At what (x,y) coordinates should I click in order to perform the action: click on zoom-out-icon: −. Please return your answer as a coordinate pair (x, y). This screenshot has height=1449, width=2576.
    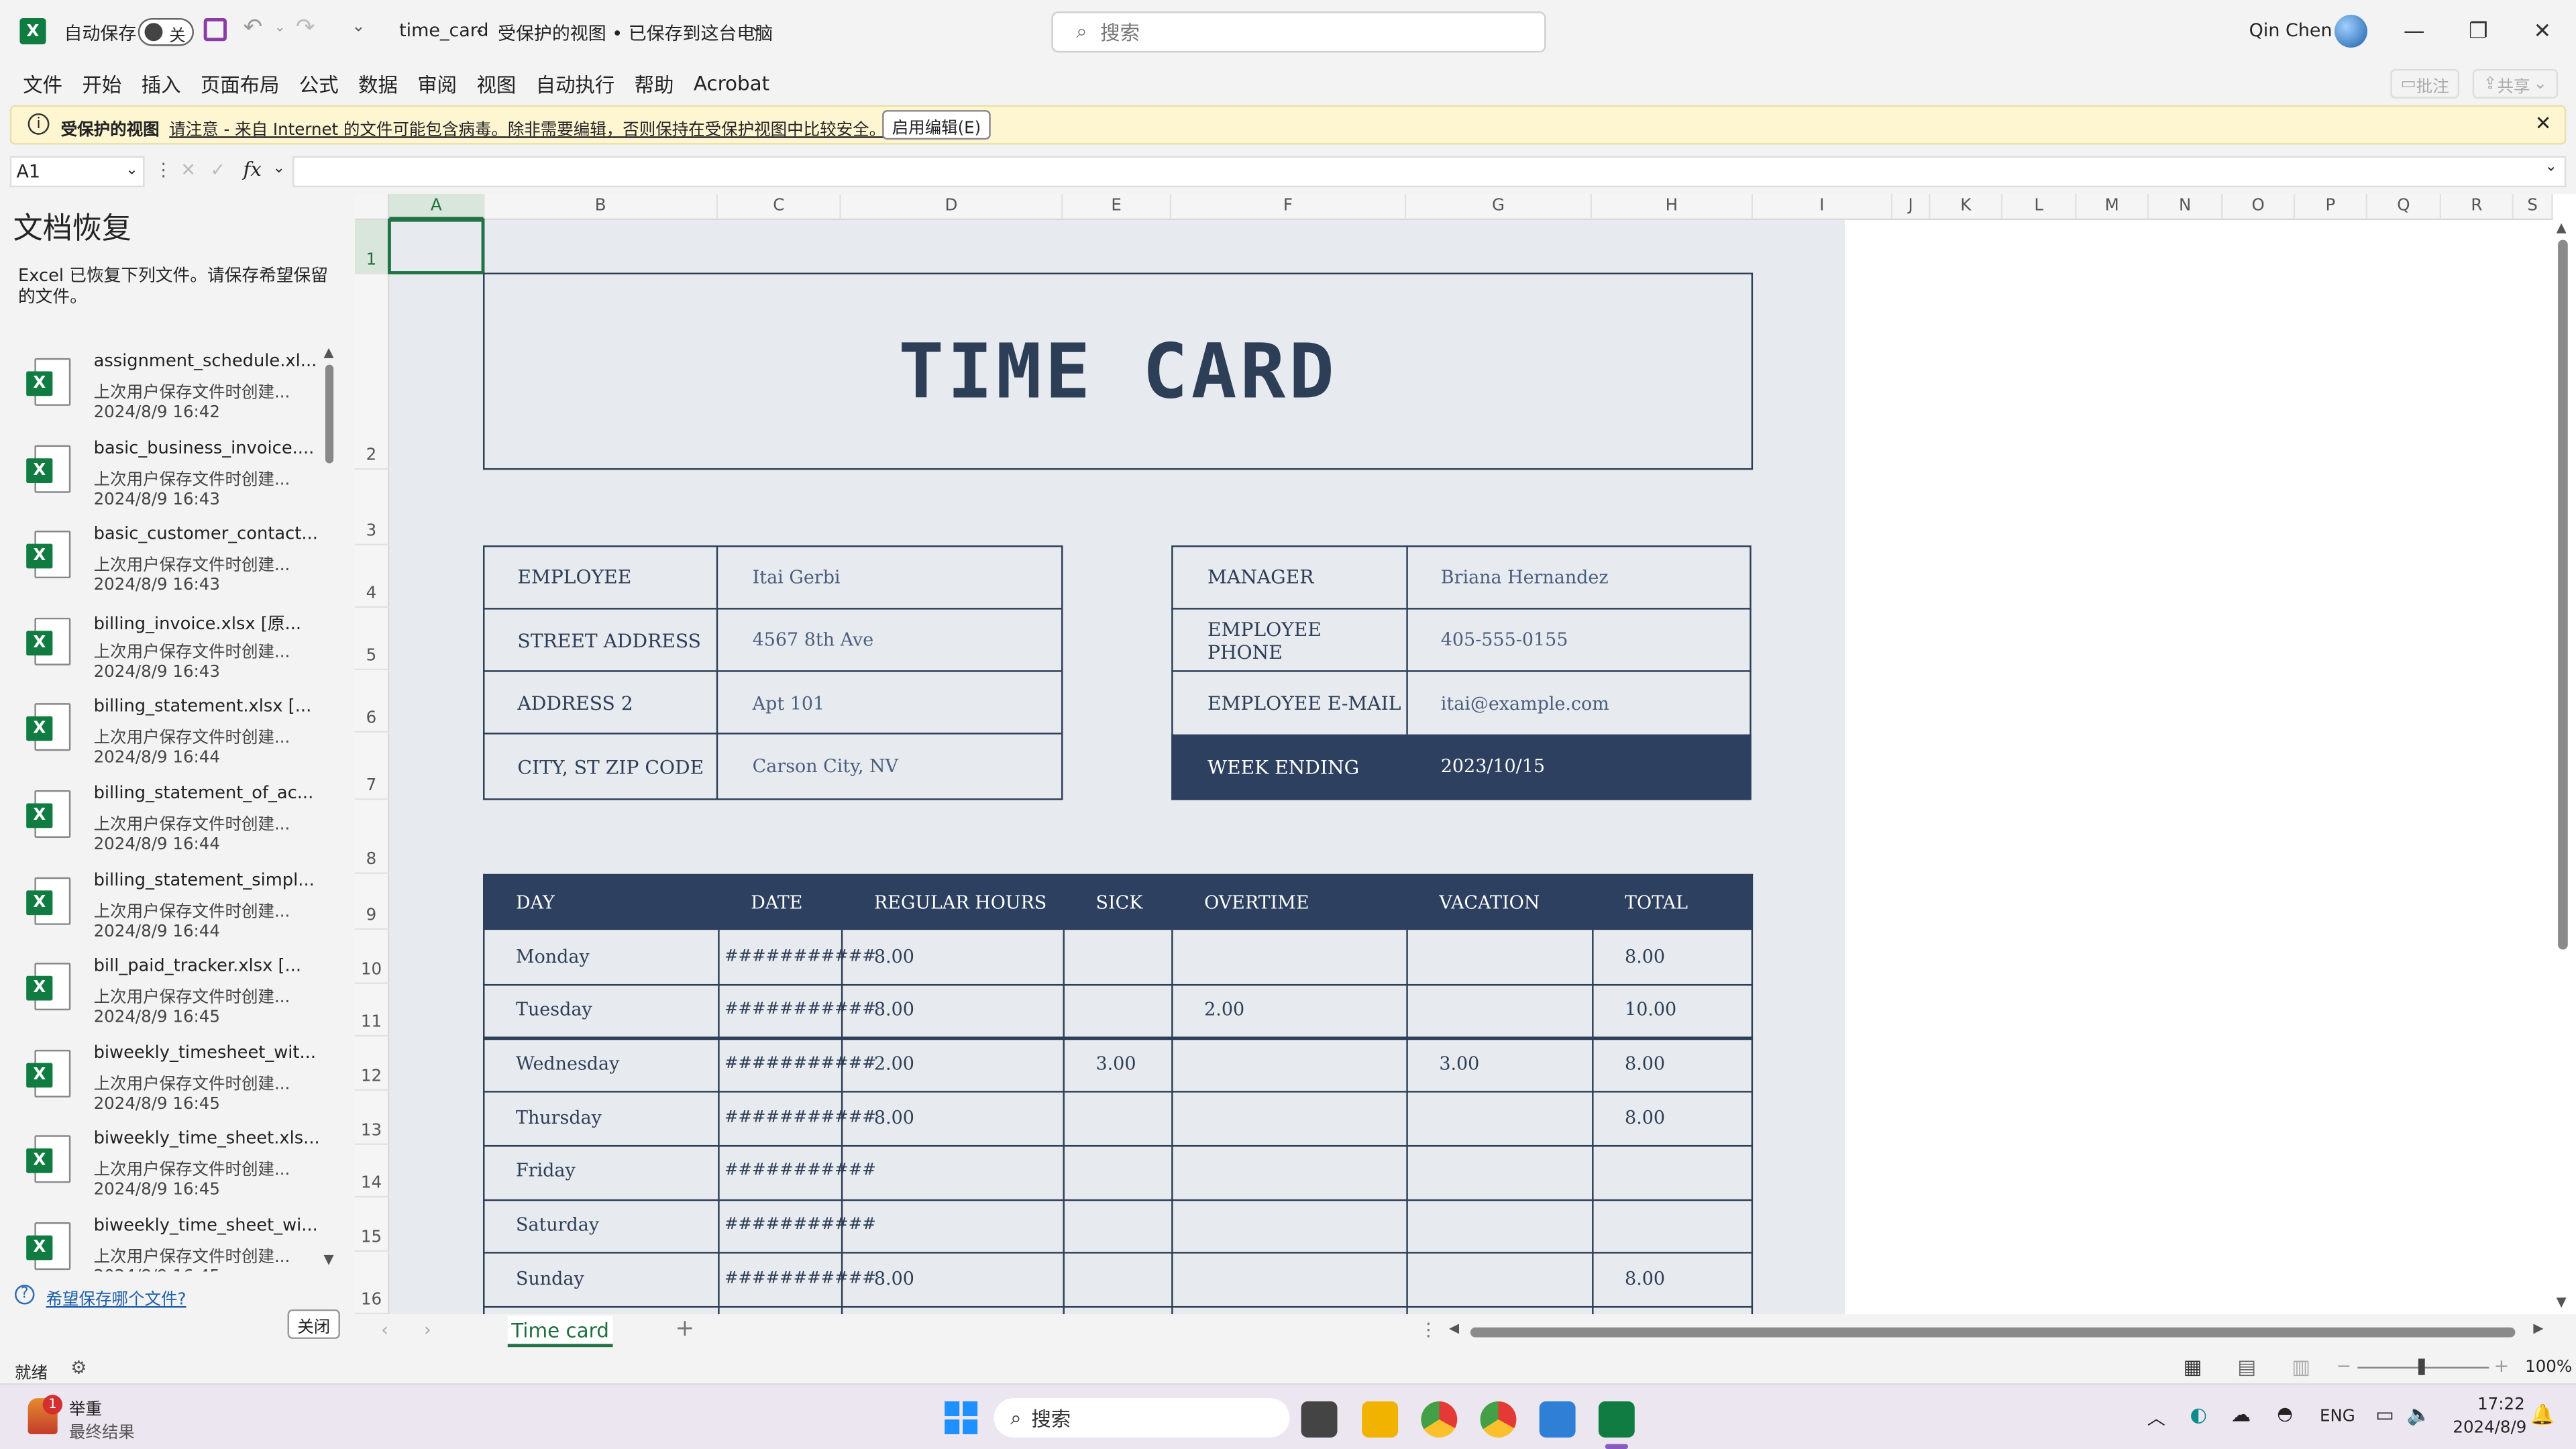
    Looking at the image, I should click on (2343, 1366).